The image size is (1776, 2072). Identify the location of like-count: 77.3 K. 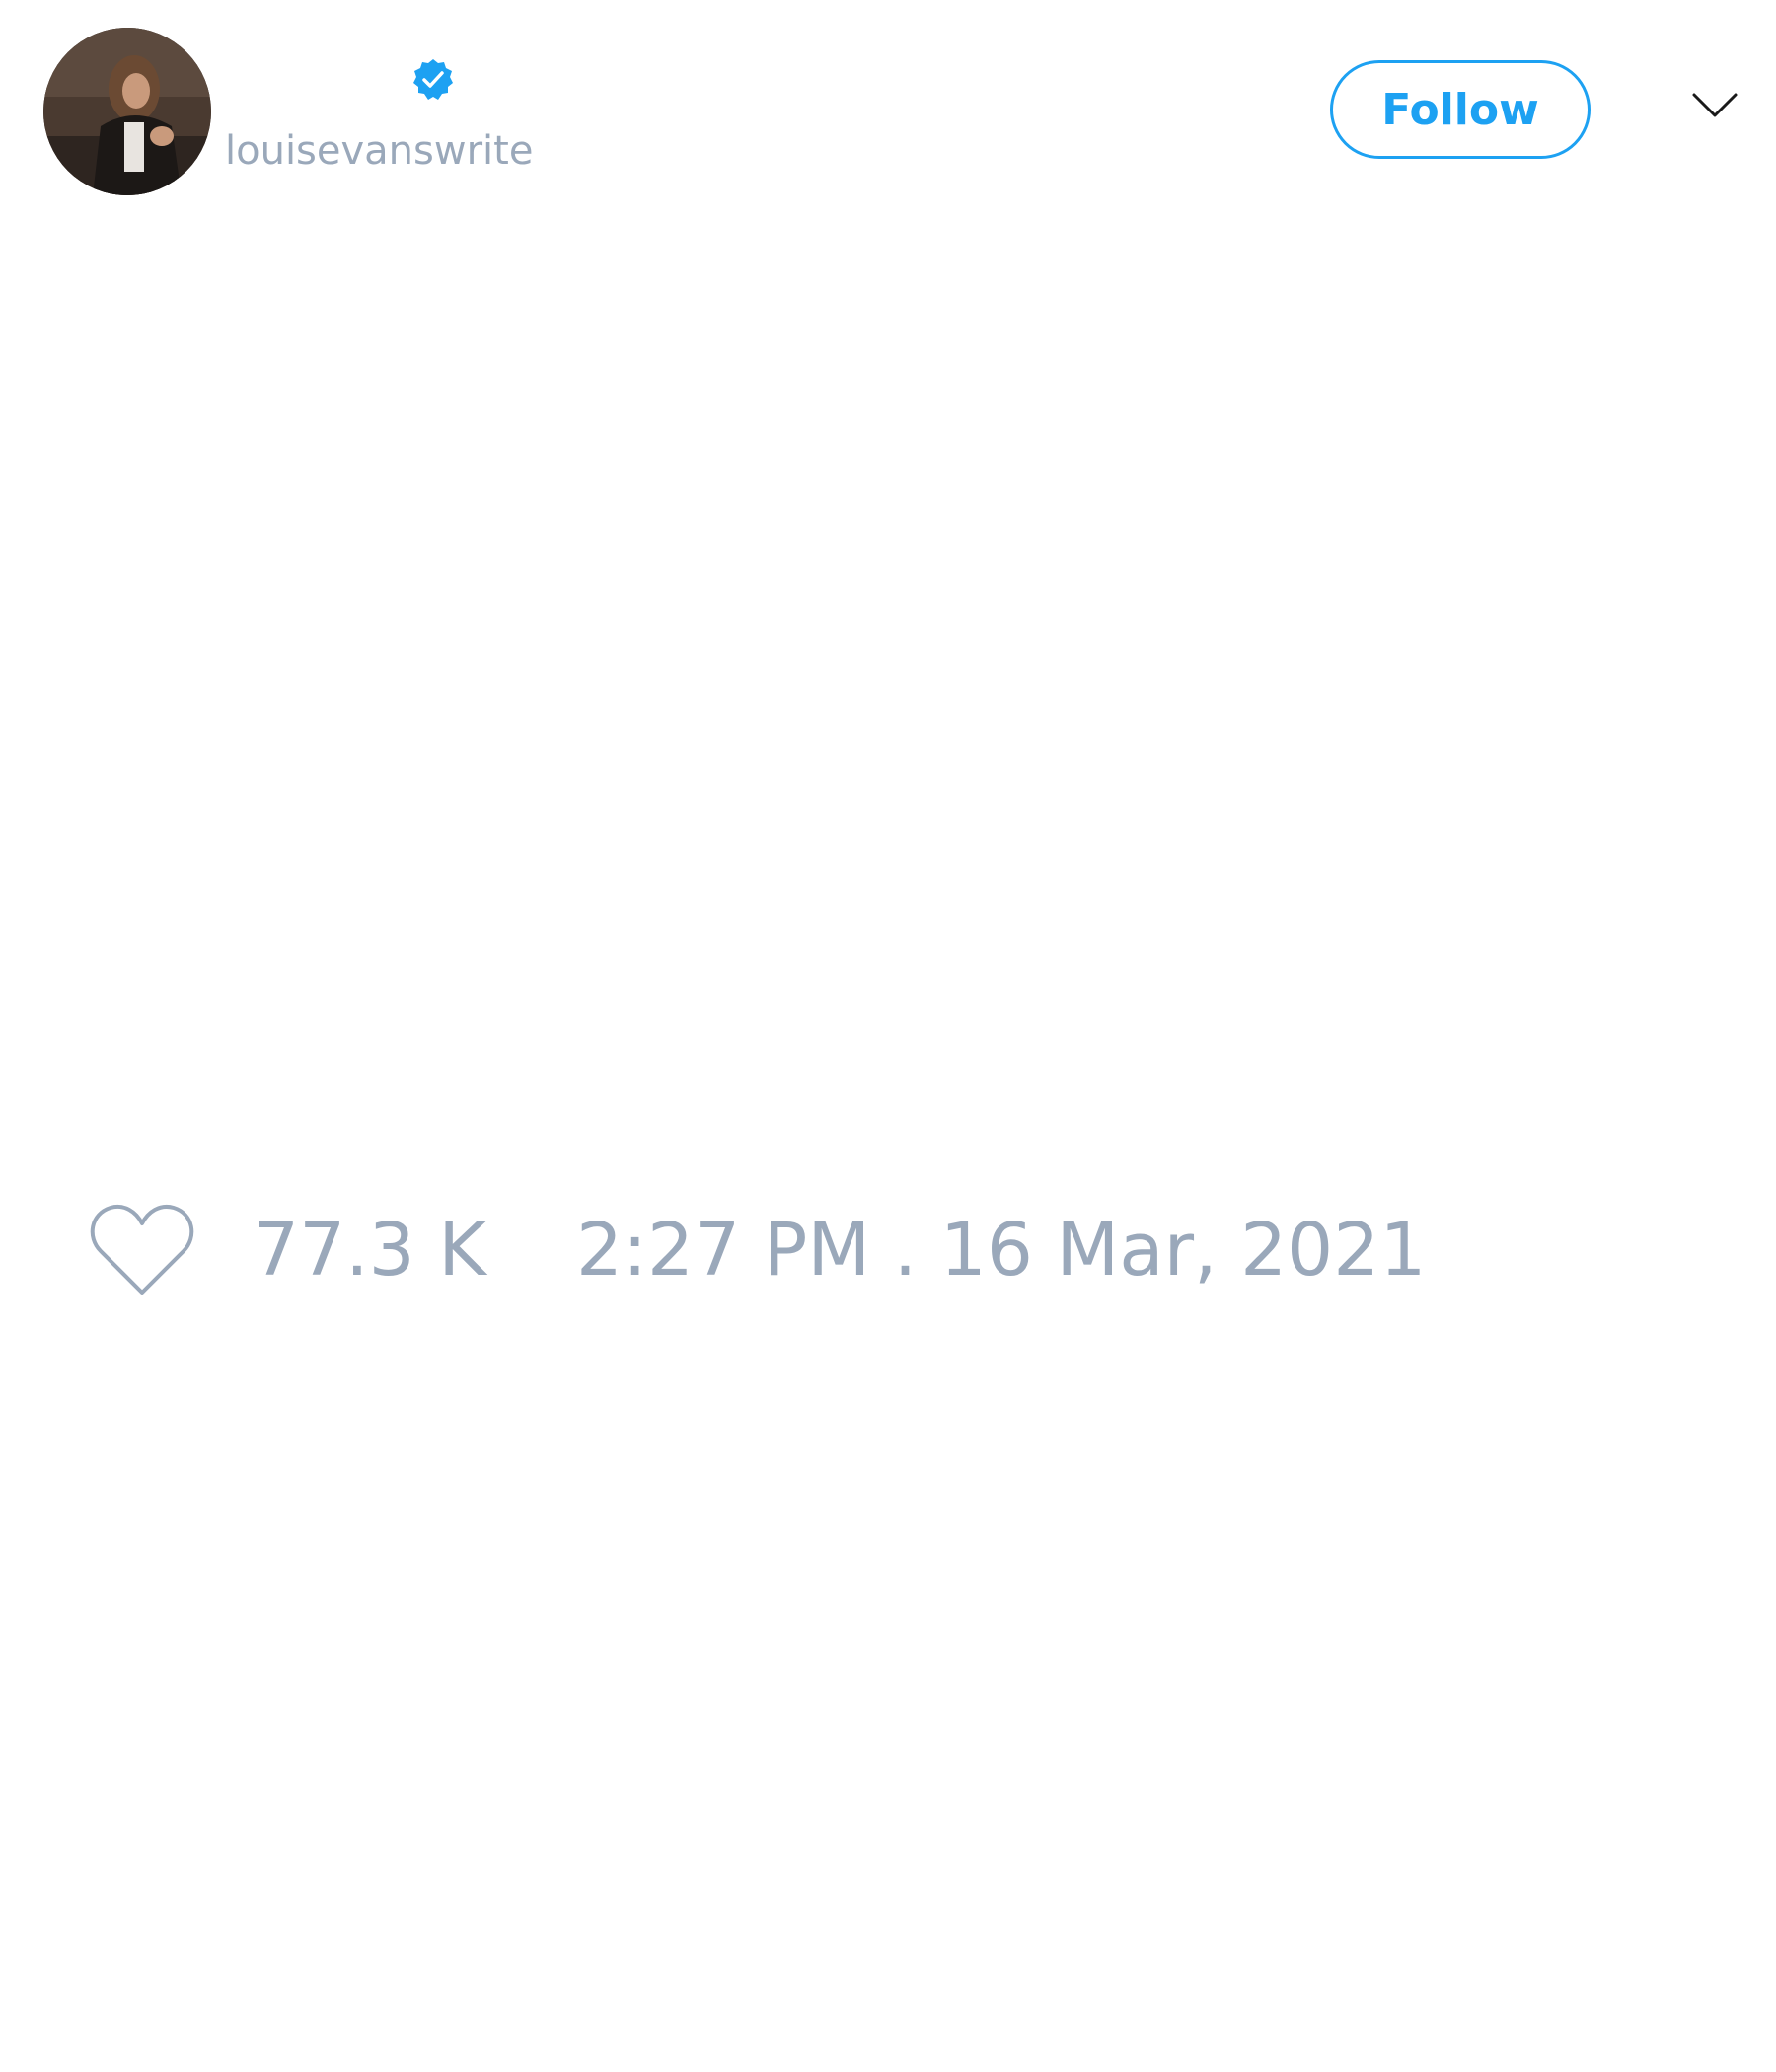
(370, 1251).